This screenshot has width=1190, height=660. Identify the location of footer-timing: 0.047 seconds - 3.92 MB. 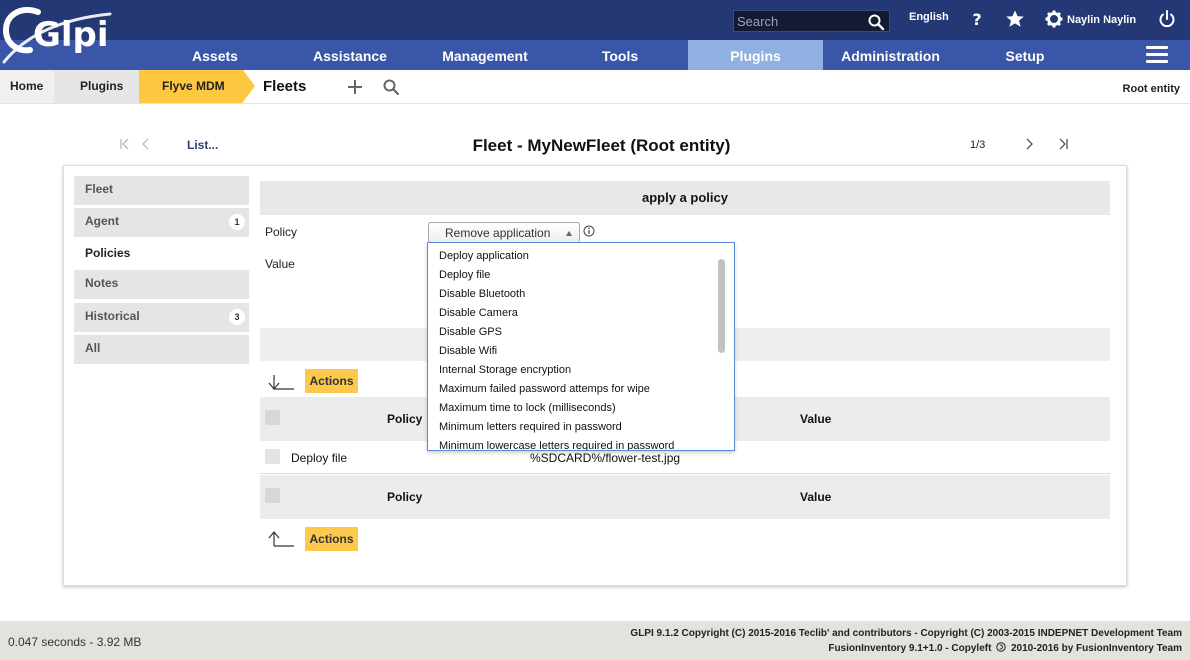
(75, 642).